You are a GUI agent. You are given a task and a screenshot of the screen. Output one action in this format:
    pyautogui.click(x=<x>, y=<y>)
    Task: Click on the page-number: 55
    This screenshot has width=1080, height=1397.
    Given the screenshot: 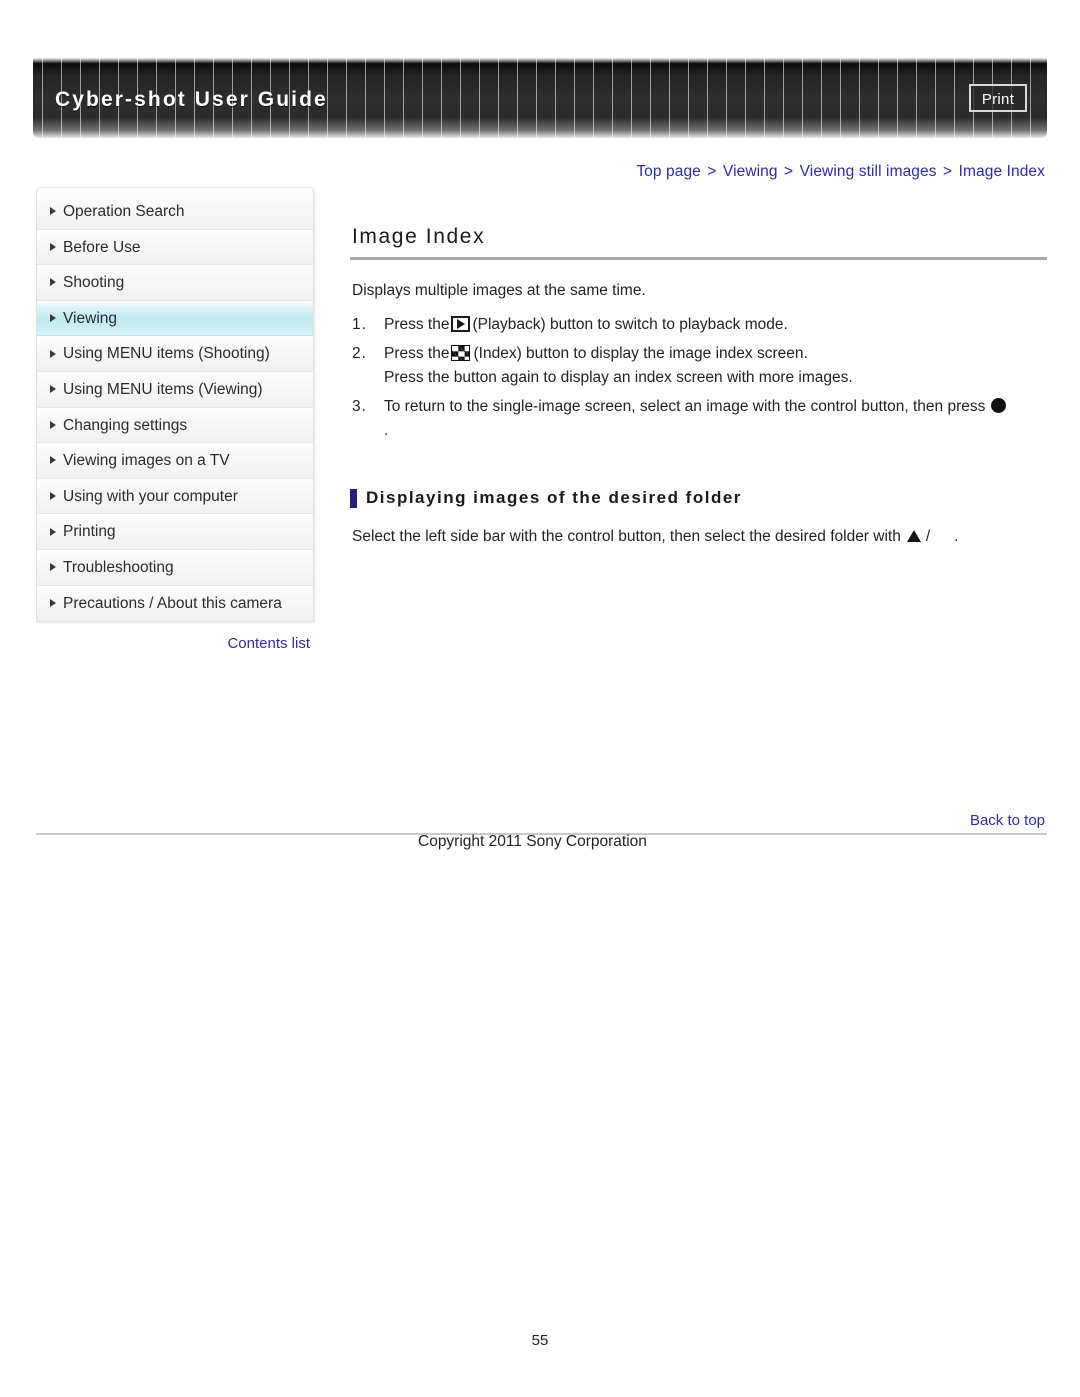 What is the action you would take?
    pyautogui.click(x=540, y=1340)
    